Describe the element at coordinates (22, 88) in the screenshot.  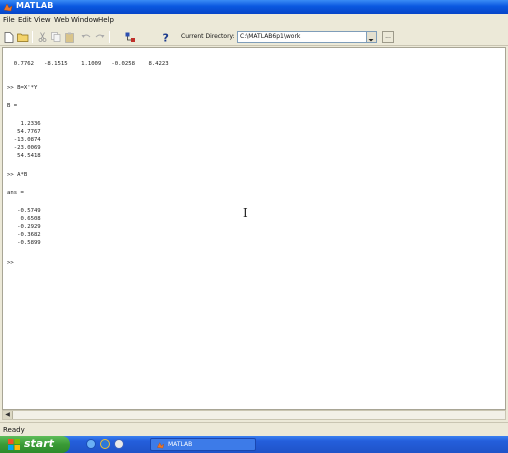
I see `console-line: >> B=X'*Y` at that location.